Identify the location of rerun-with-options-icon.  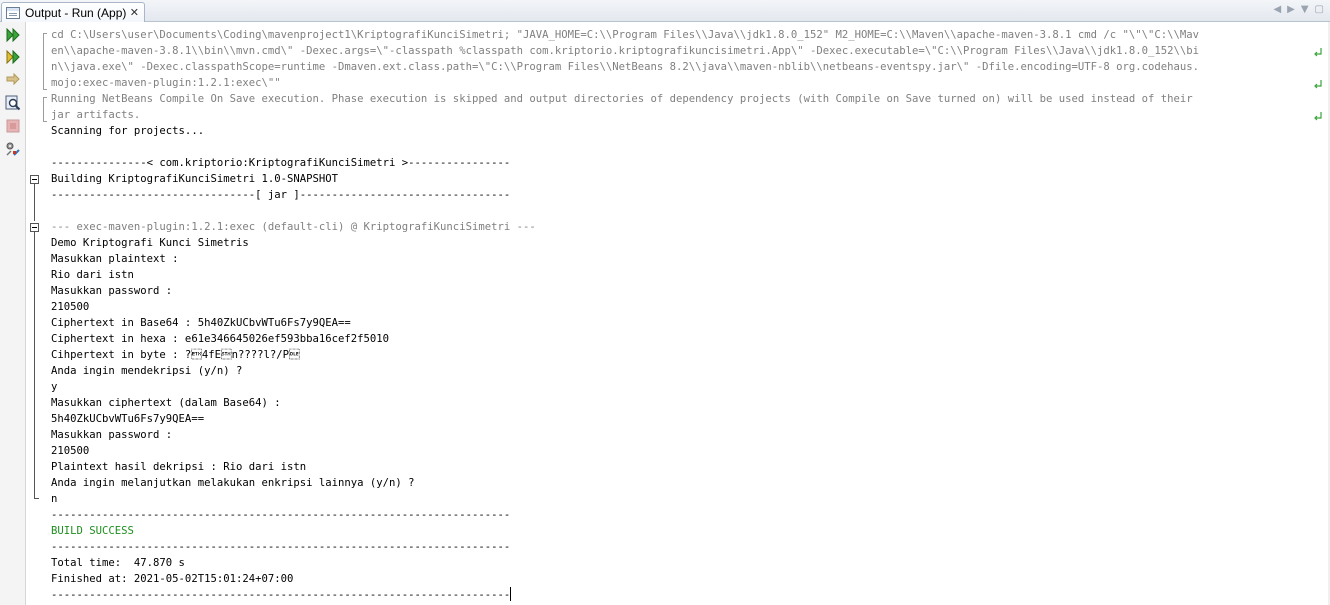
(13, 57).